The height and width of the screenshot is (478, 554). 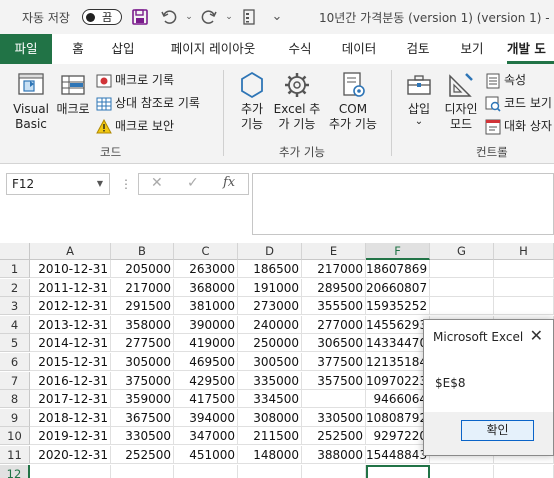 What do you see at coordinates (398, 343) in the screenshot?
I see `table-cell: 14334470` at bounding box center [398, 343].